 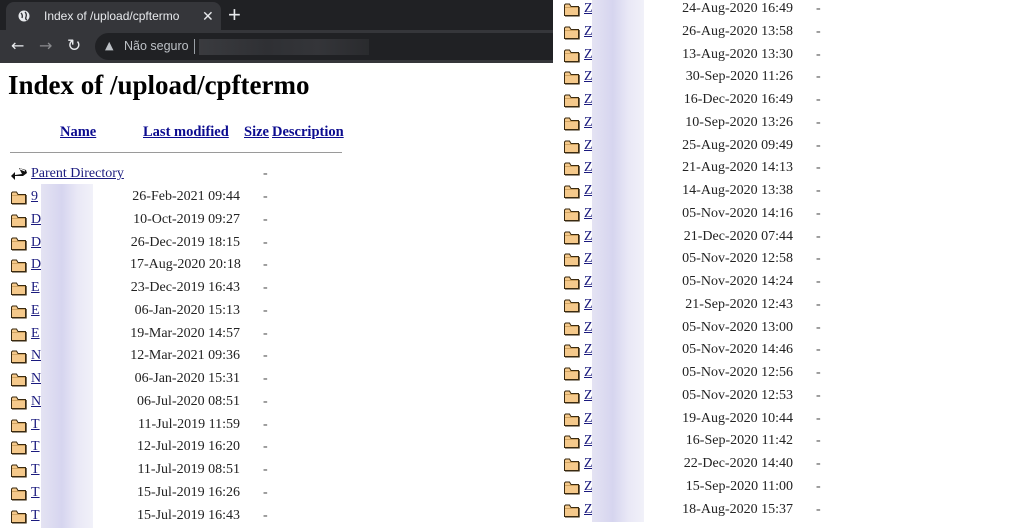 I want to click on address-bar: ▲ Não seguro, so click(x=330, y=46).